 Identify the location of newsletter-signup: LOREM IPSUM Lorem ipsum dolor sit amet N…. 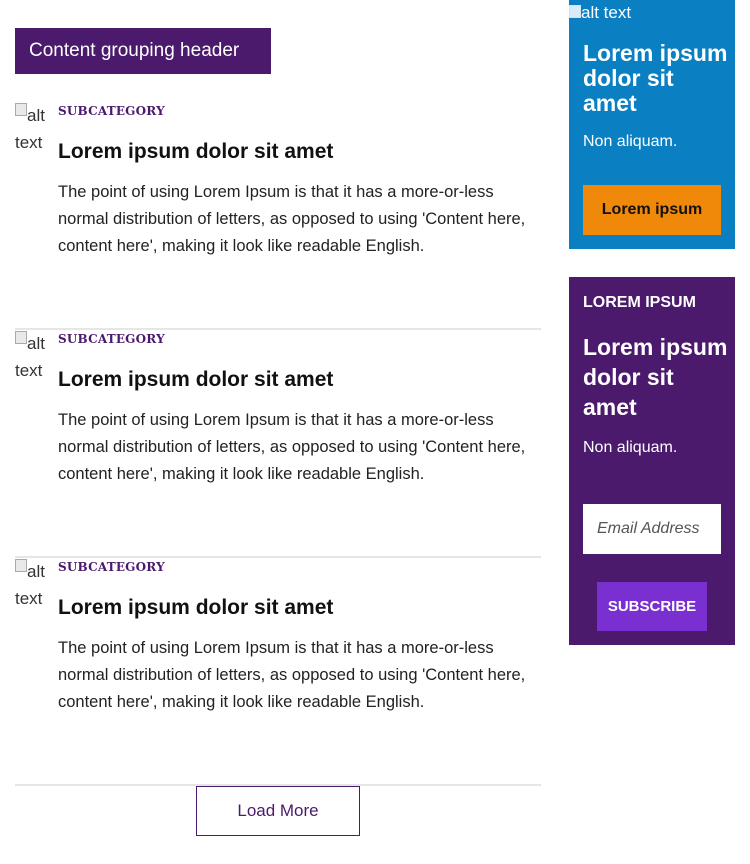
(652, 461).